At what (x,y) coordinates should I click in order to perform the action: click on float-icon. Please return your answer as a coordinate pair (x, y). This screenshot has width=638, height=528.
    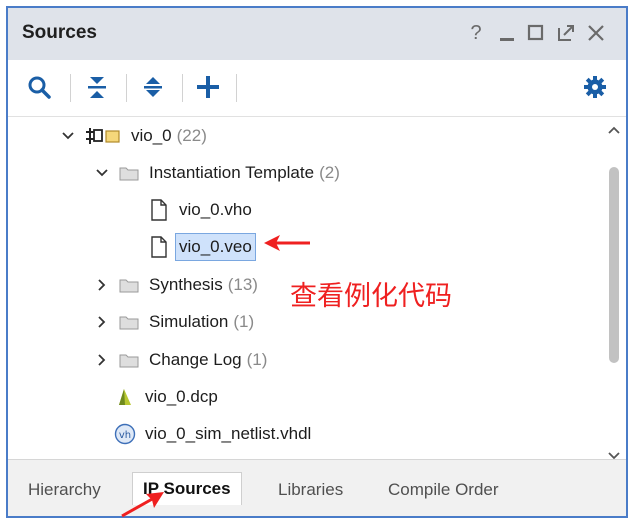
    Looking at the image, I should click on (566, 33).